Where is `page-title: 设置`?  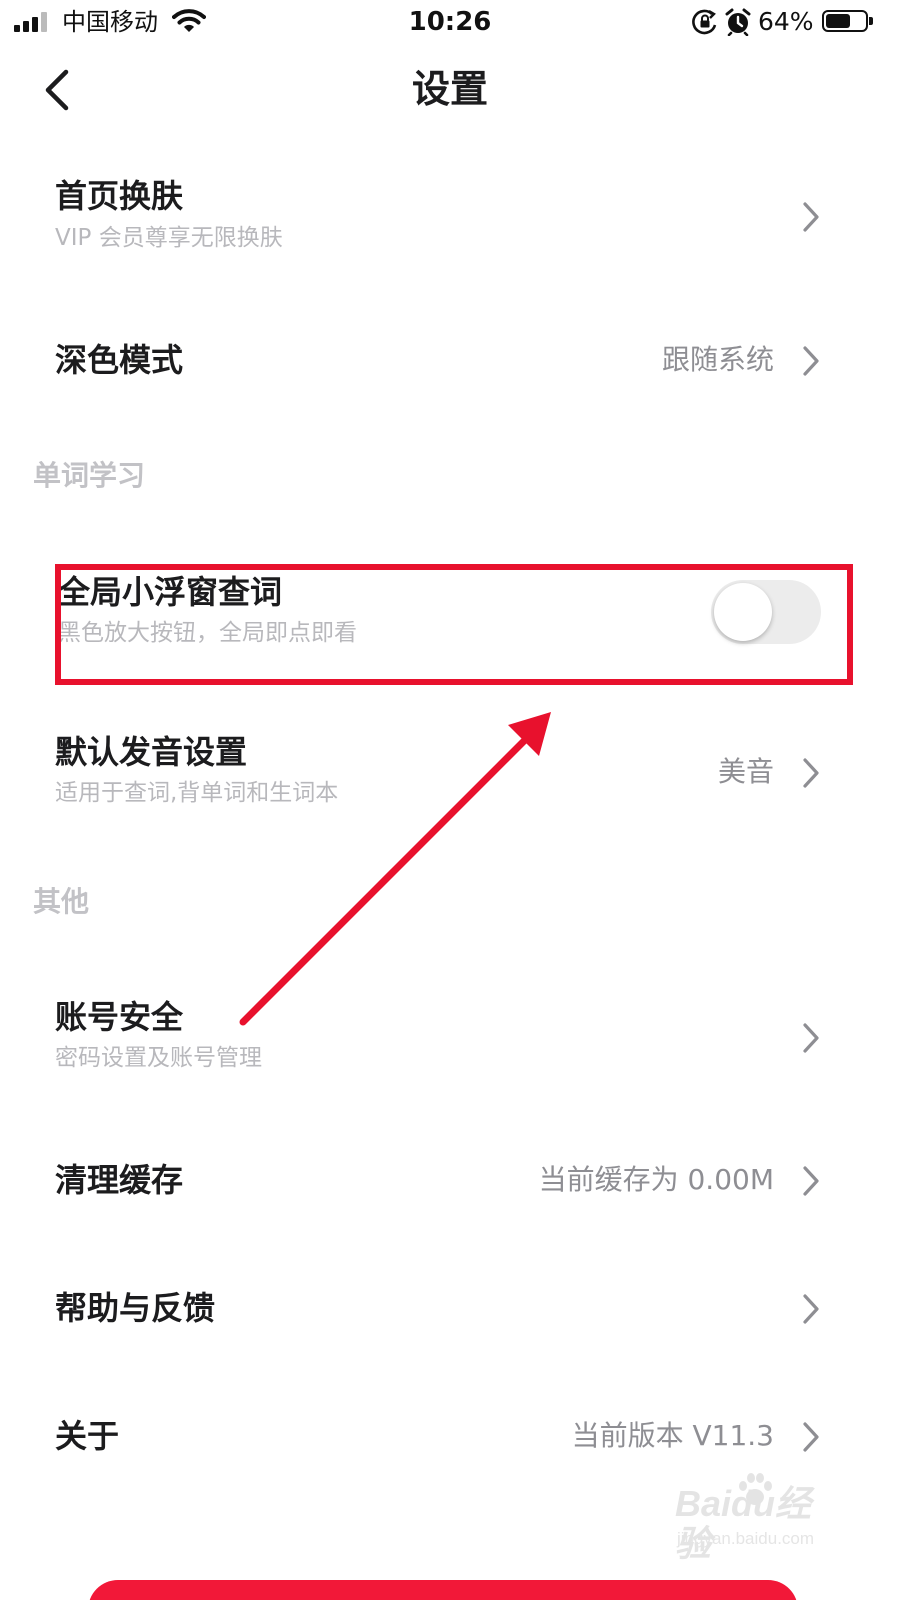 page-title: 设置 is located at coordinates (449, 89).